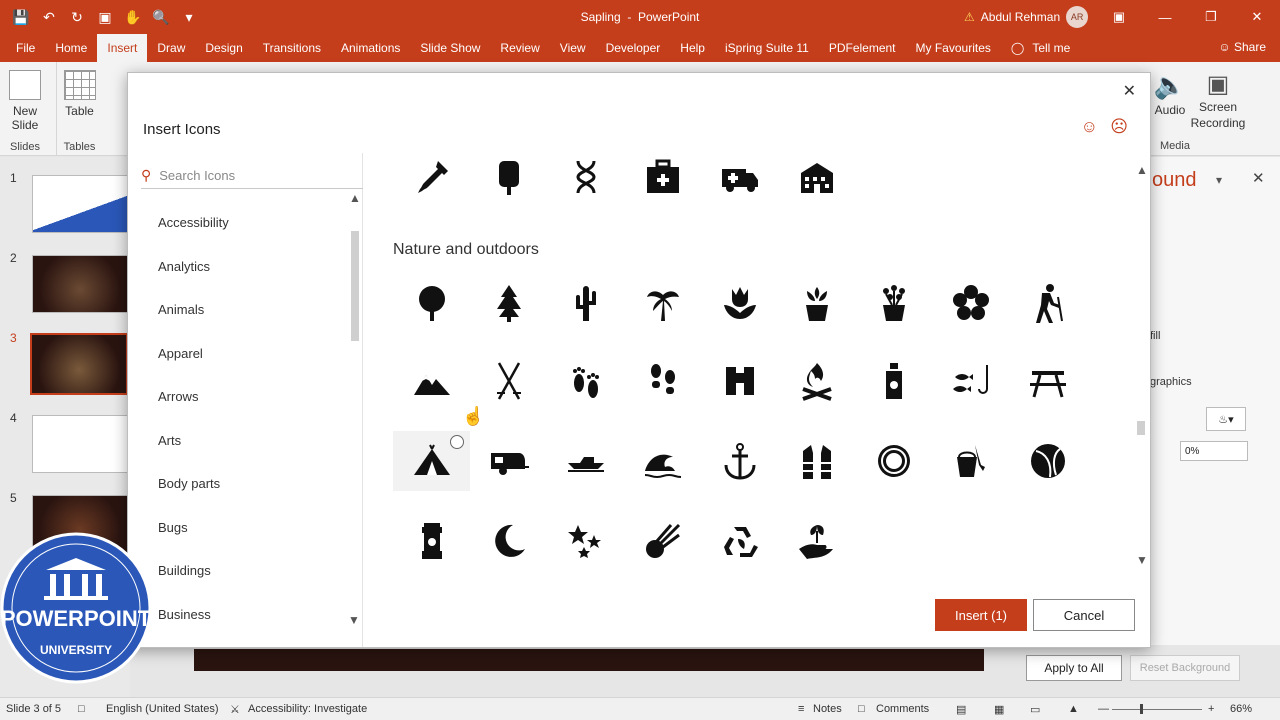 The height and width of the screenshot is (720, 1280). What do you see at coordinates (1026, 17) in the screenshot?
I see `user-account: ⚠ Abdul Rehman AR` at bounding box center [1026, 17].